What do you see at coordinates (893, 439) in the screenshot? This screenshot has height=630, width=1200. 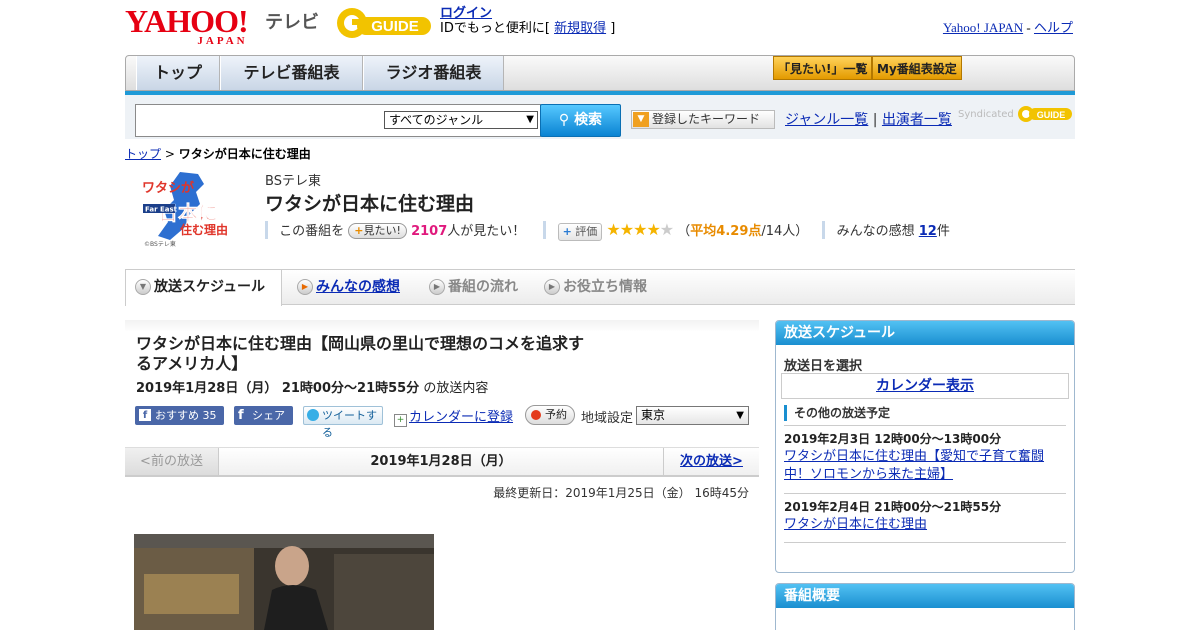 I see `schedule-item-date: 2019年2月3日 12時00分～13時00分` at bounding box center [893, 439].